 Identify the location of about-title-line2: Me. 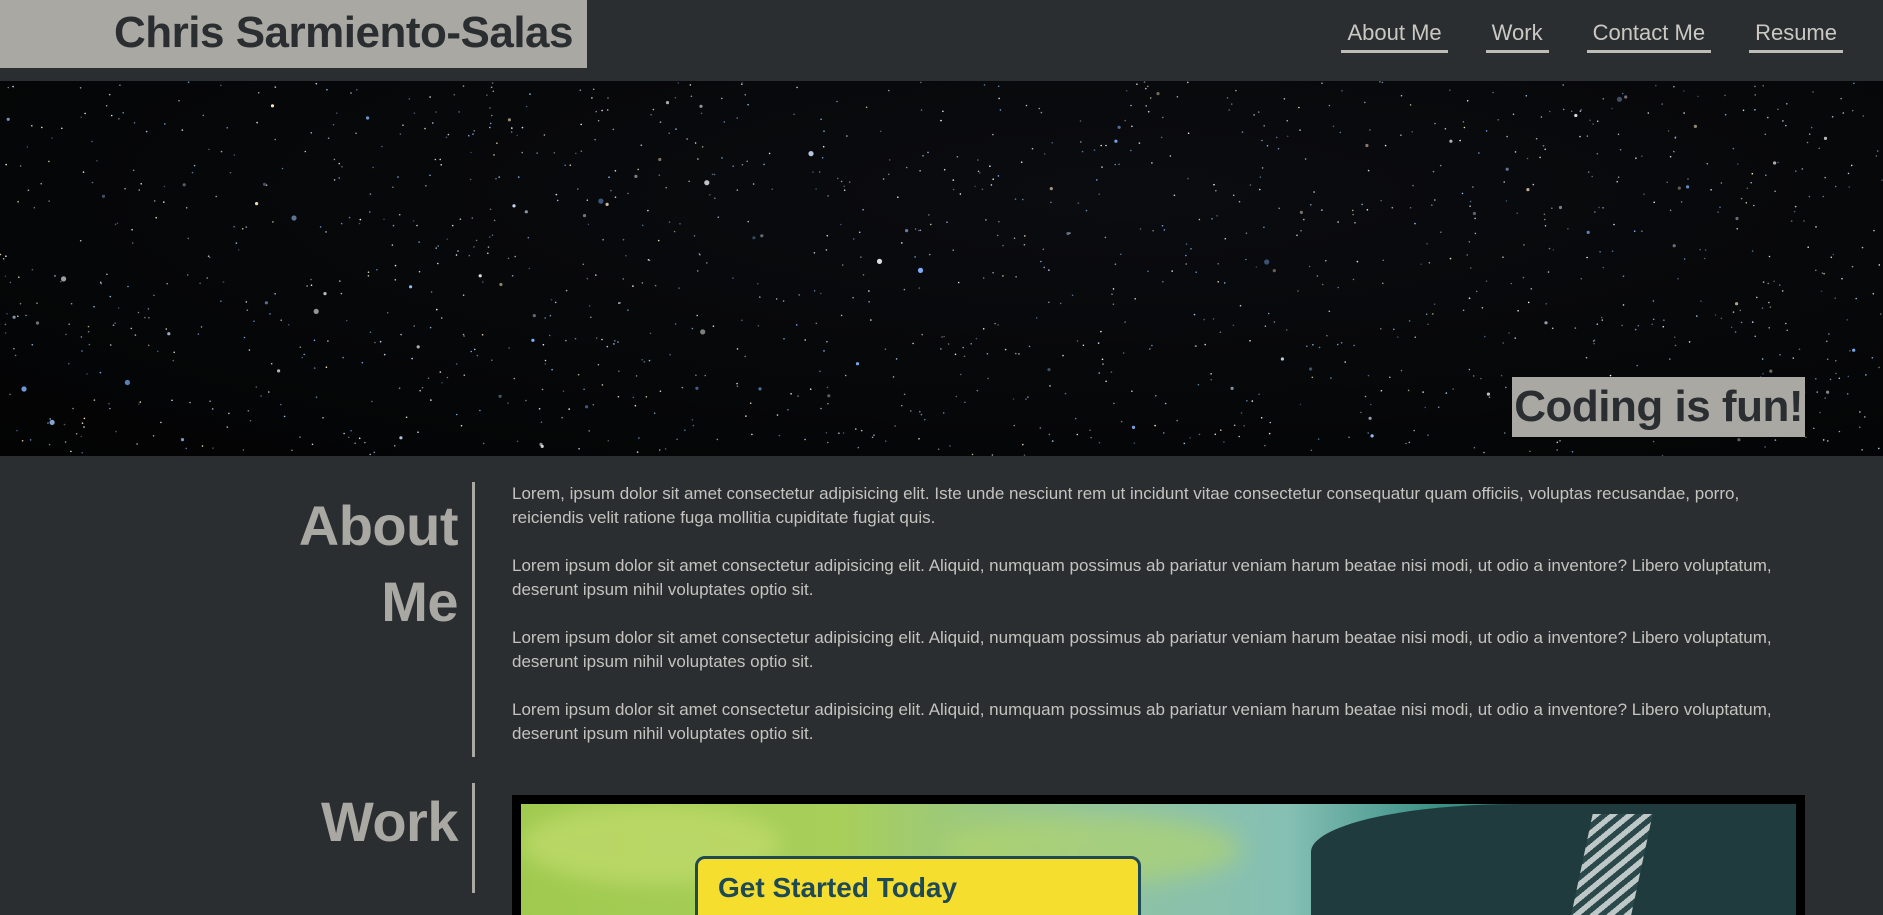
(419, 601).